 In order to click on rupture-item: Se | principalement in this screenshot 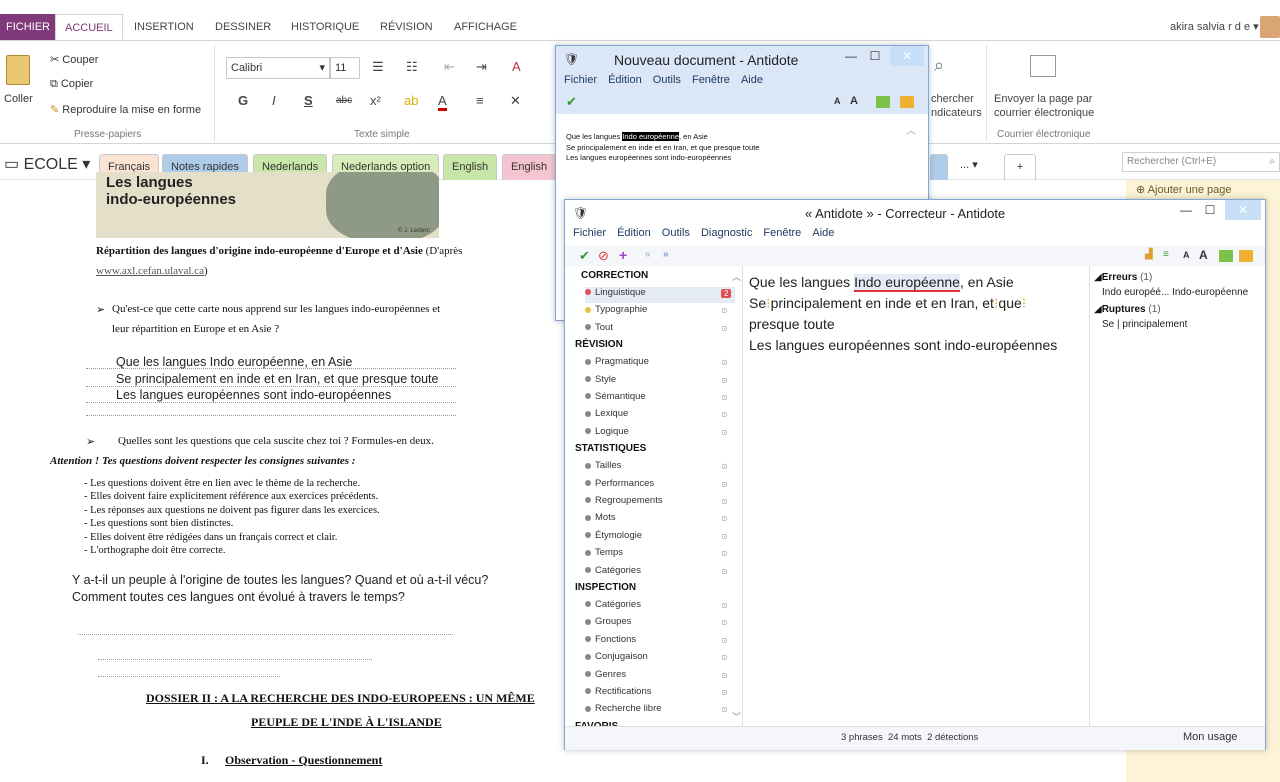, I will do `click(1144, 324)`.